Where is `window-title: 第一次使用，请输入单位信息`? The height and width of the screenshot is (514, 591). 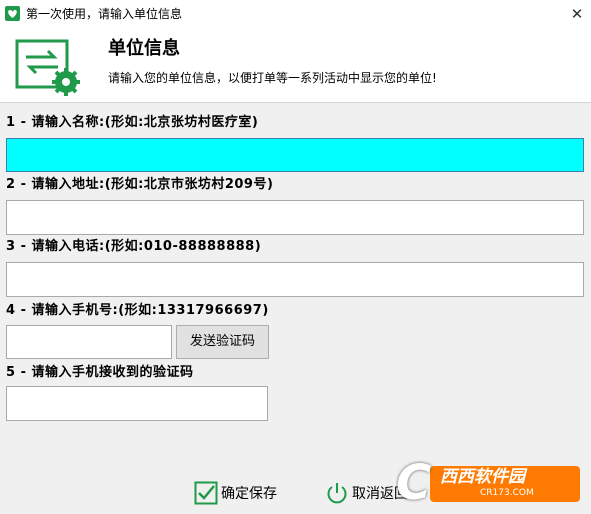 window-title: 第一次使用，请输入单位信息 is located at coordinates (104, 14).